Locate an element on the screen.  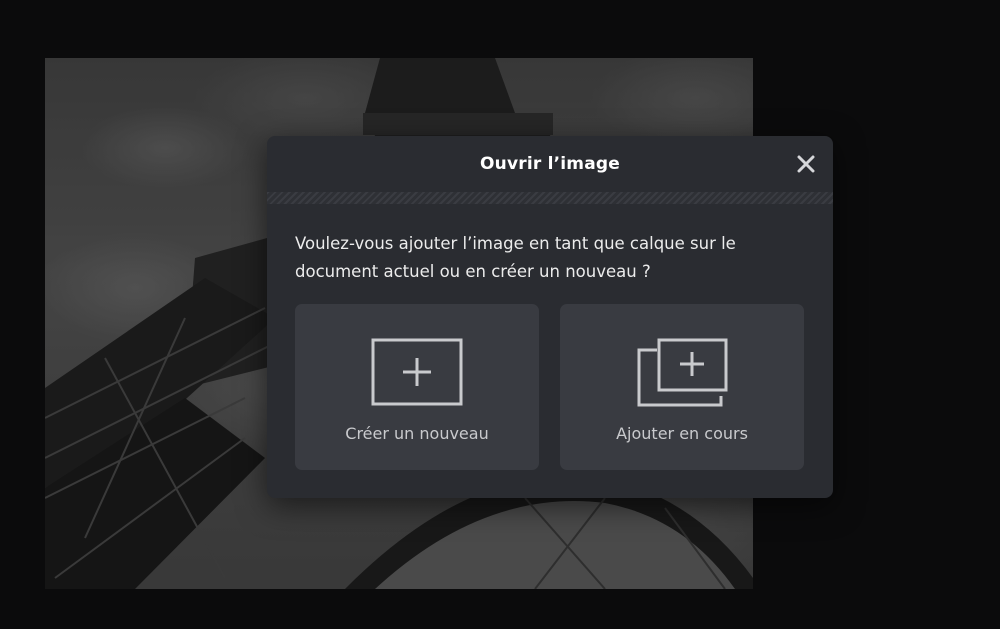
dialog-options: Créer un nouveau Ajouter en cours is located at coordinates (549, 387).